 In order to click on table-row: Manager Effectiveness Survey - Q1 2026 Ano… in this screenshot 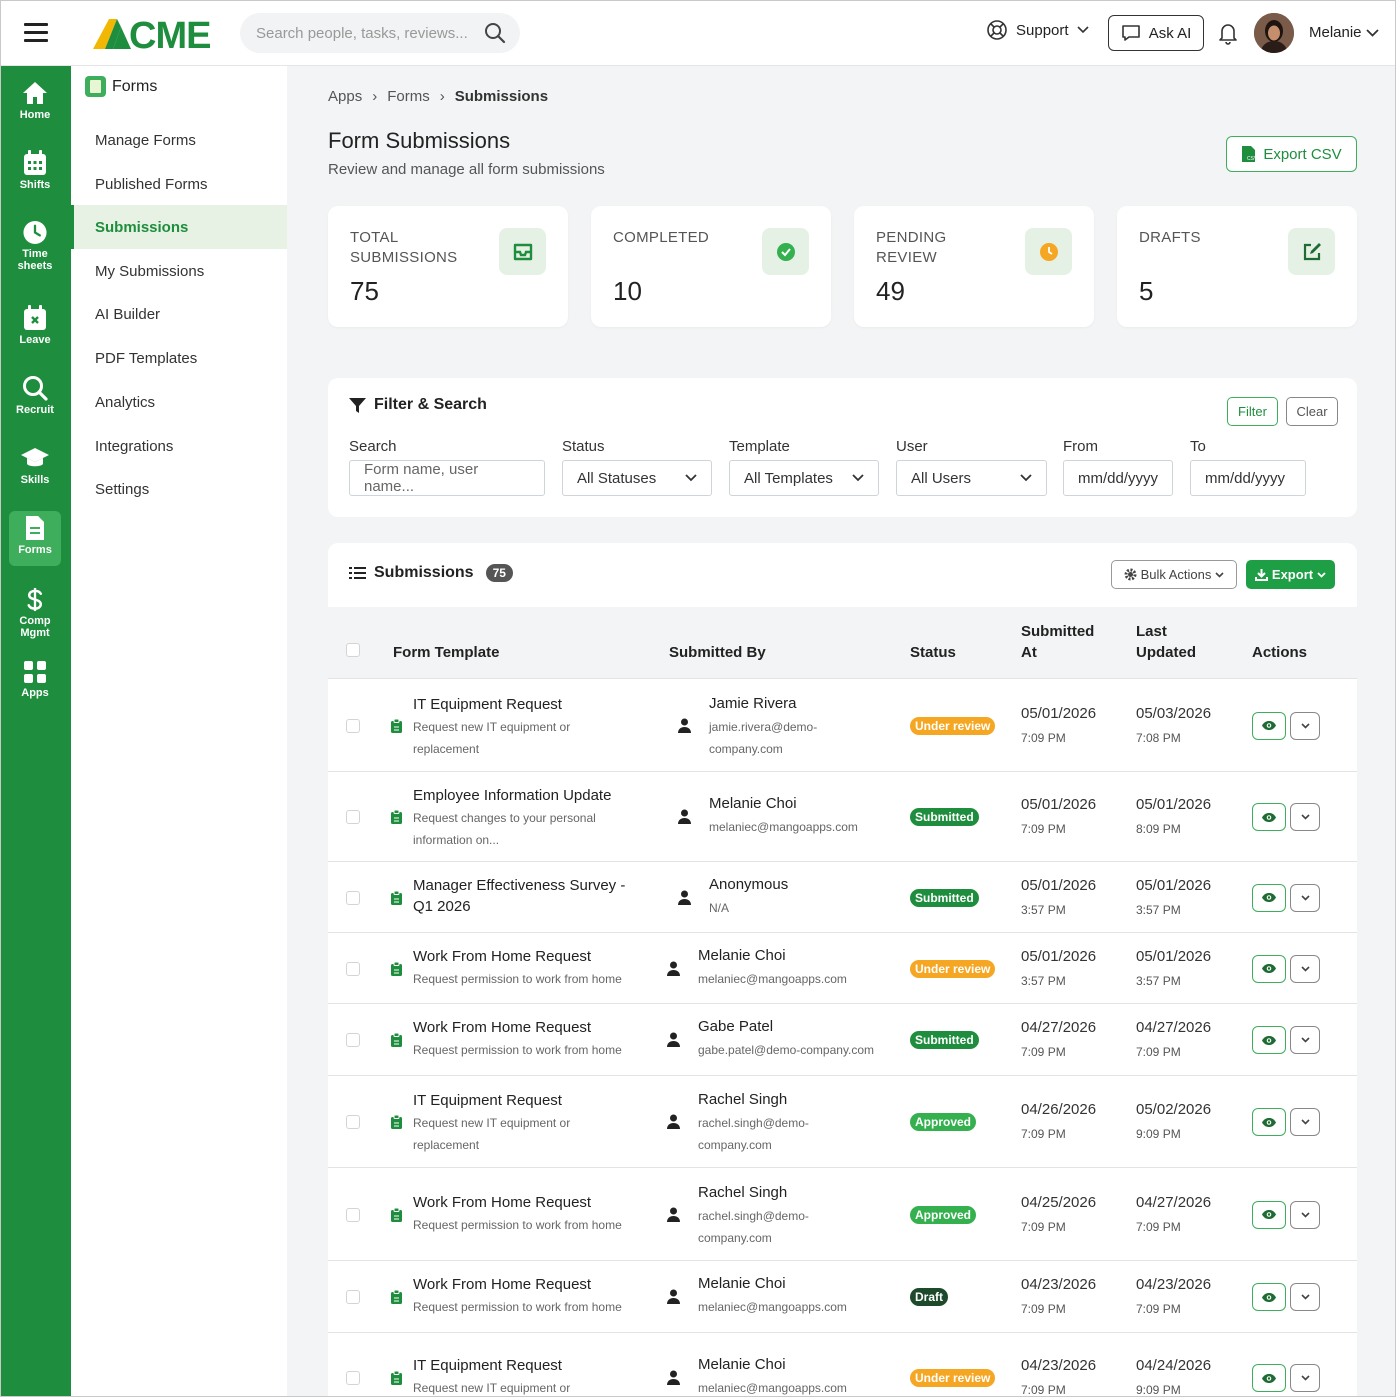, I will do `click(842, 896)`.